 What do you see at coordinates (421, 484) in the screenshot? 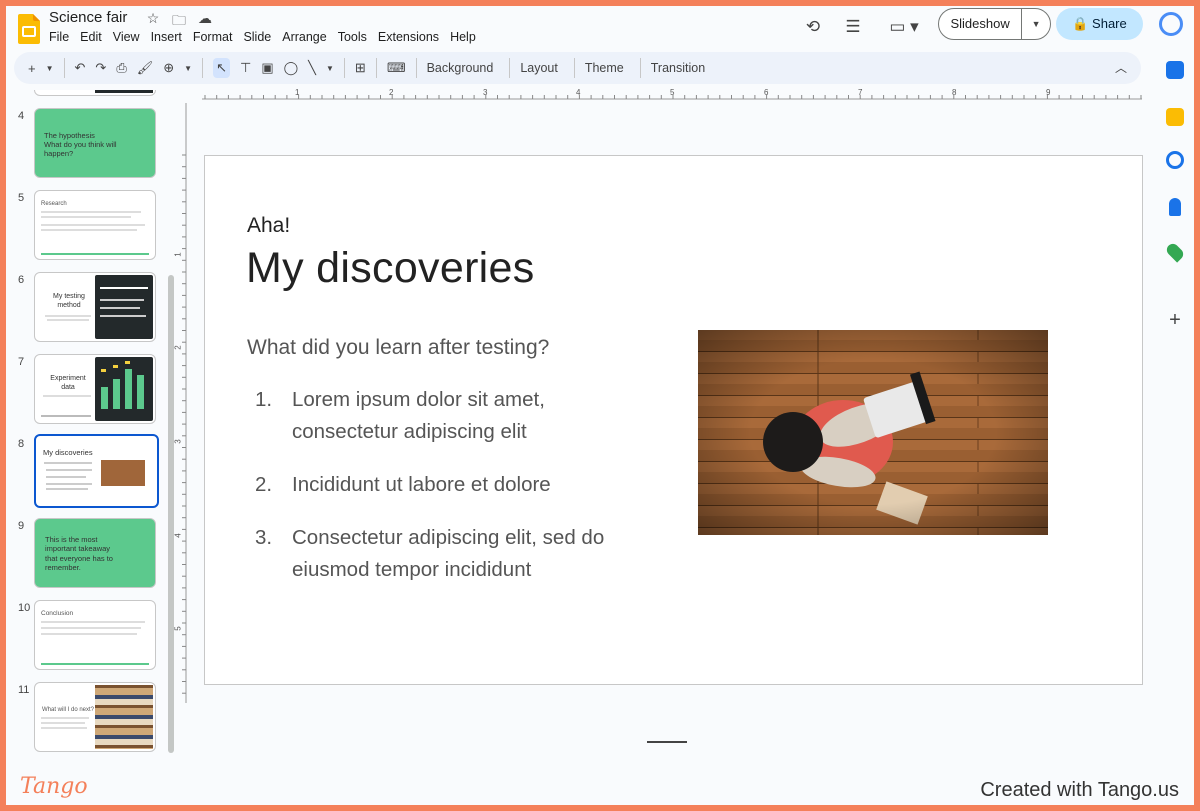
I see `list-item-text: Incididunt ut labore et dolore` at bounding box center [421, 484].